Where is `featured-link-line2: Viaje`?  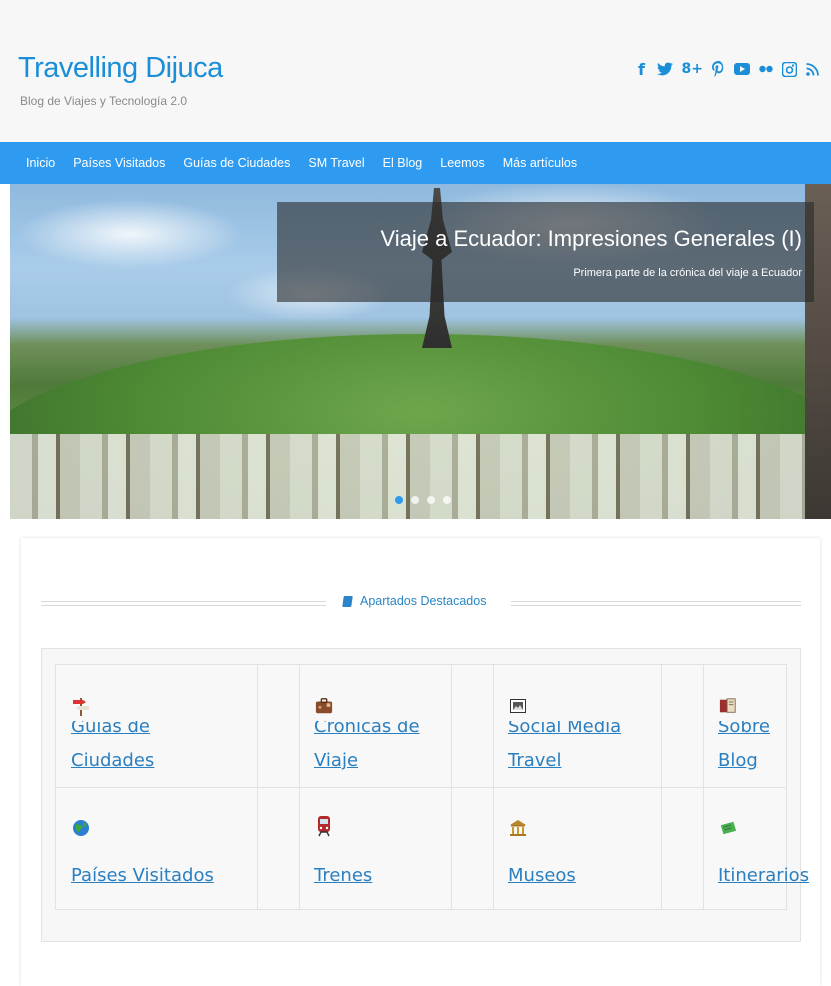 featured-link-line2: Viaje is located at coordinates (336, 761).